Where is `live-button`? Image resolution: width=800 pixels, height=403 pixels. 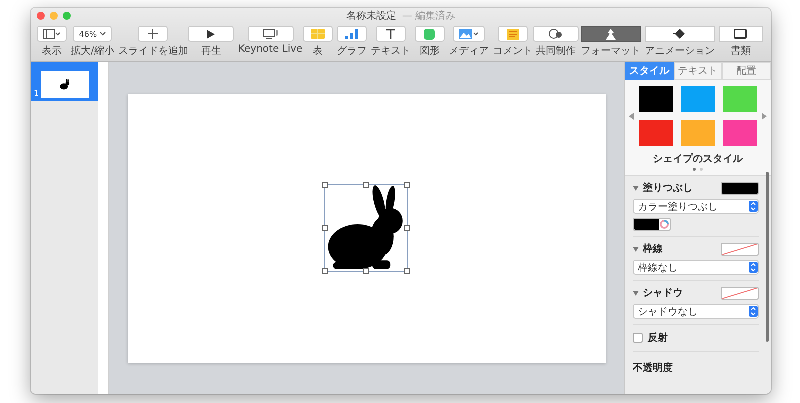 live-button is located at coordinates (271, 34).